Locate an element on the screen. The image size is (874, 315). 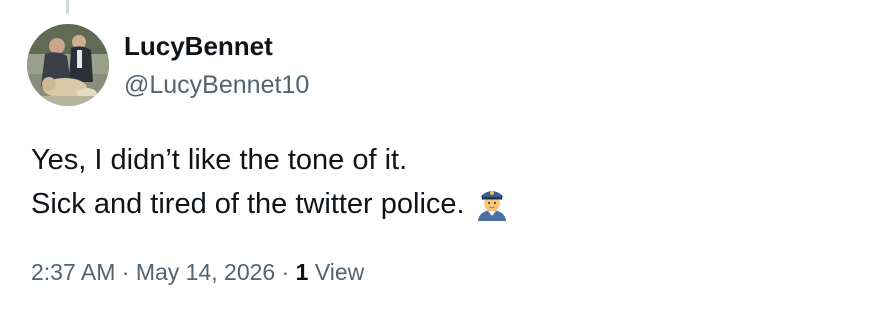
author-display-name: LucyBennet is located at coordinates (198, 46).